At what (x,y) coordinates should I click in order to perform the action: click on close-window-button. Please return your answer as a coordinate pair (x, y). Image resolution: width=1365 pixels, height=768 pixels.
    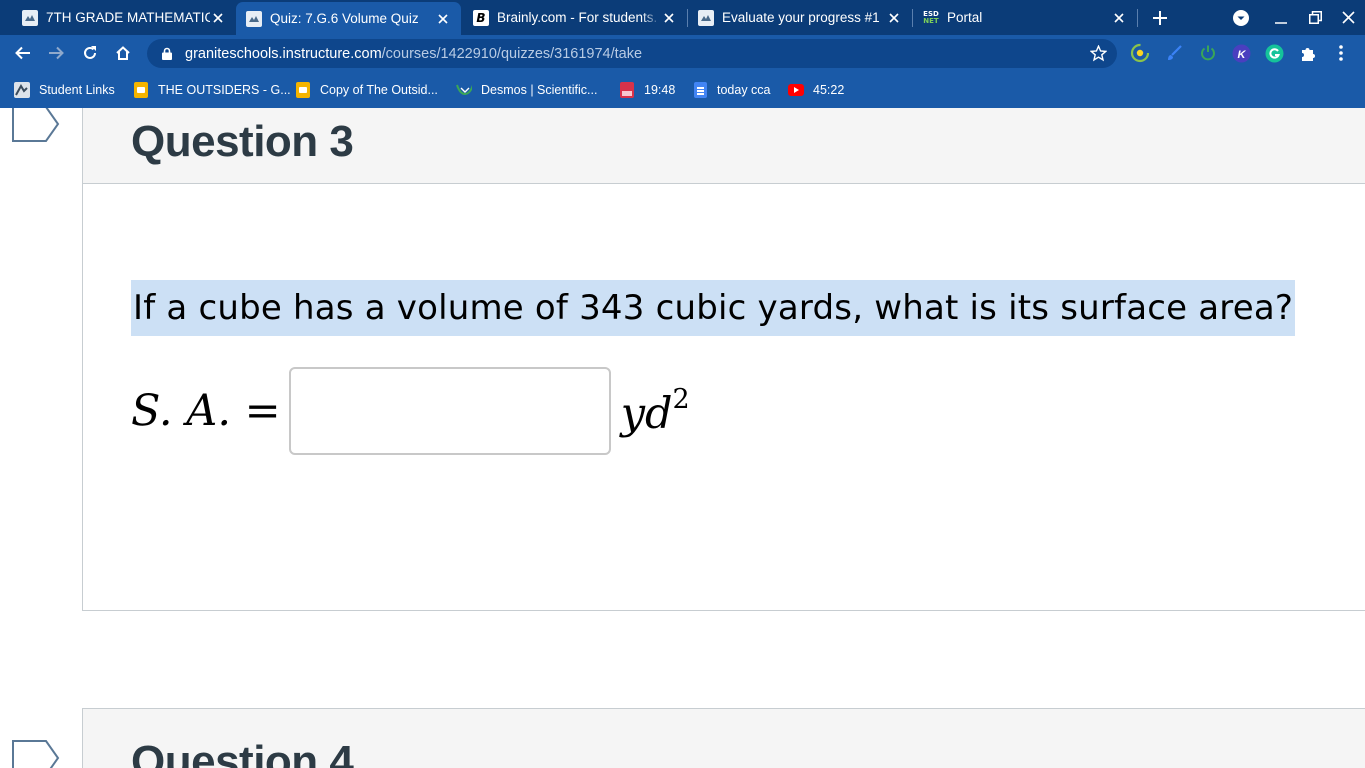
    Looking at the image, I should click on (1348, 17).